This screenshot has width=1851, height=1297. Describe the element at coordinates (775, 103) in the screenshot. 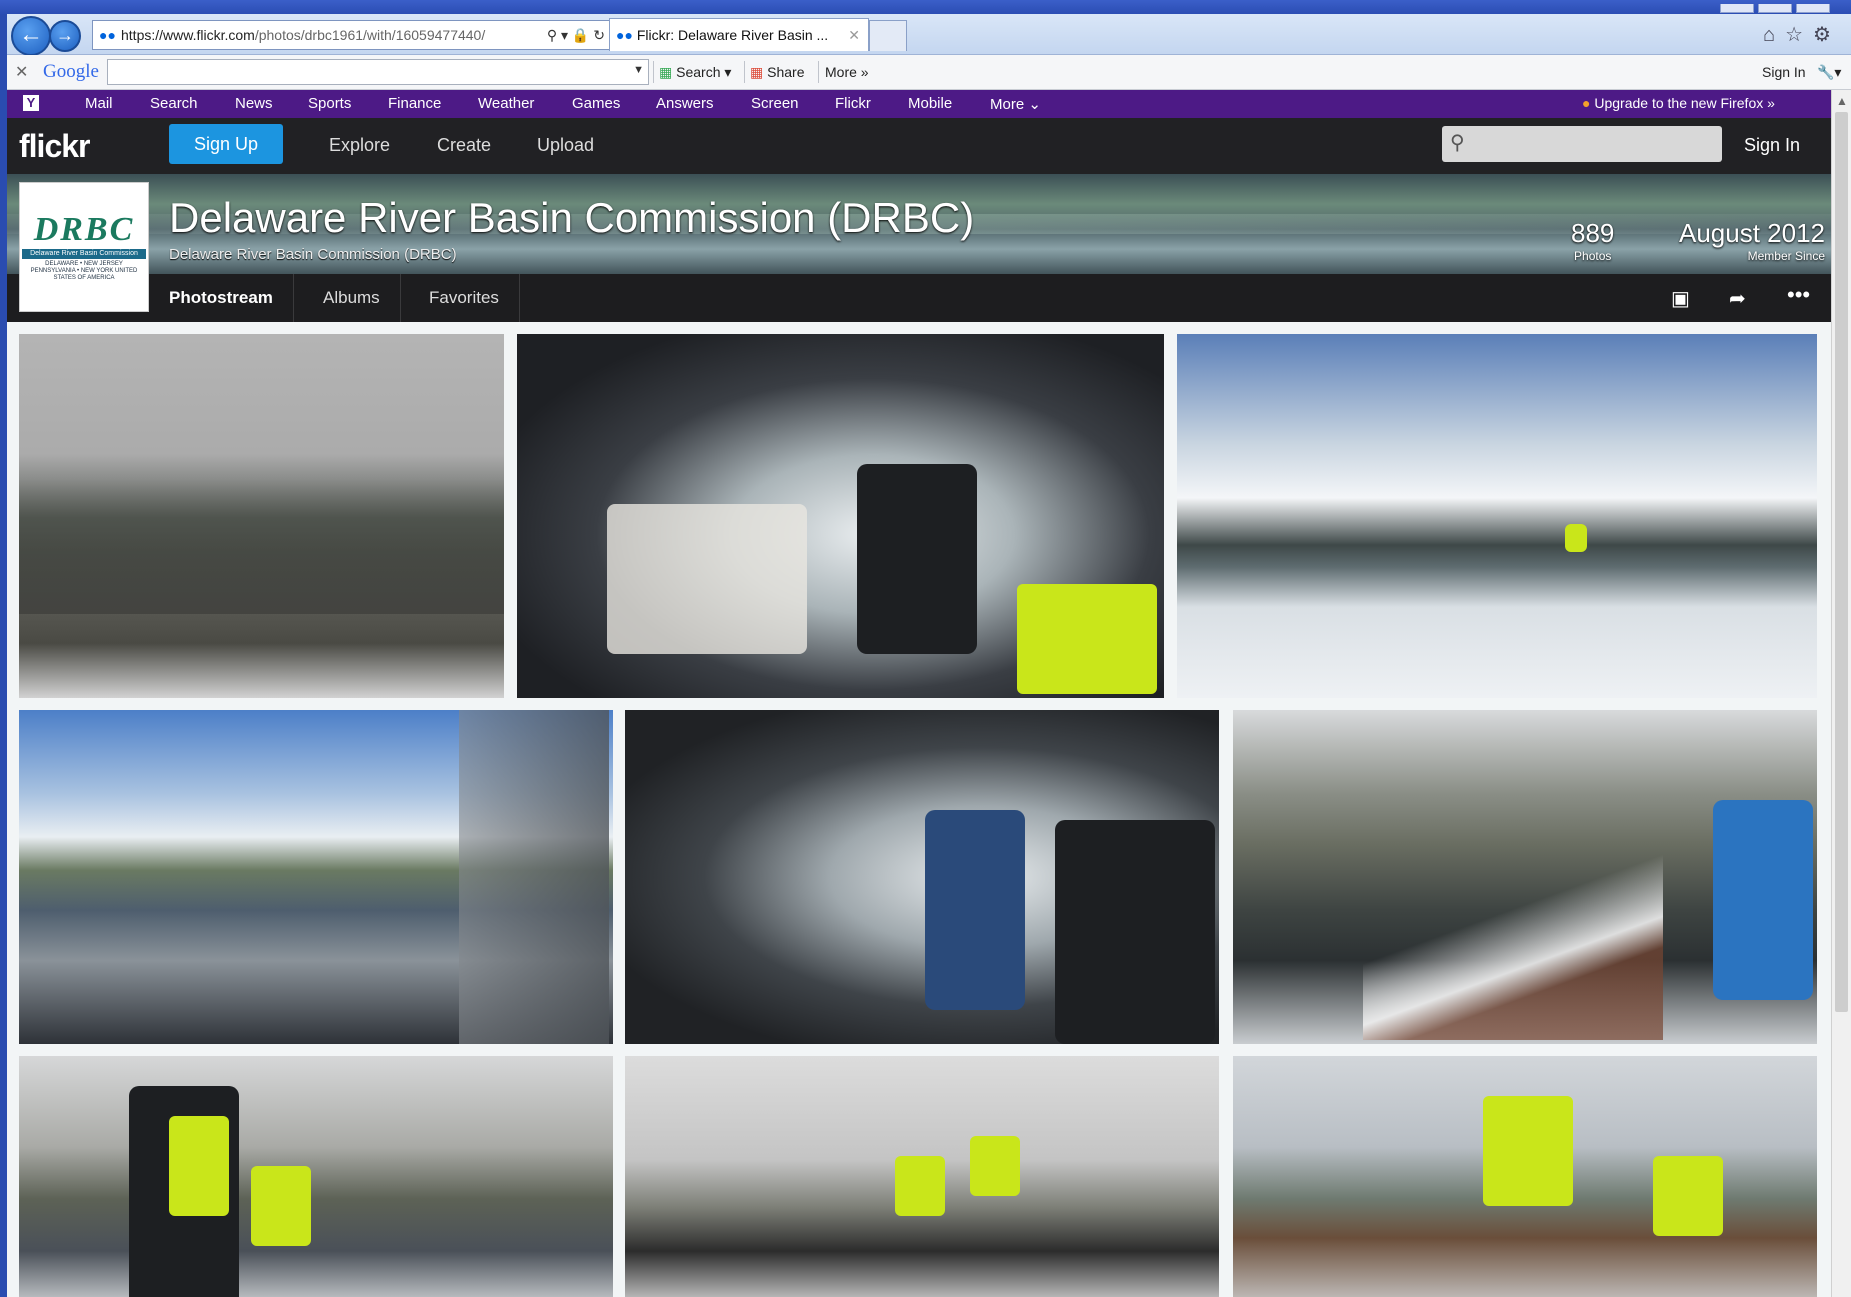

I see `yahoo-link-screen: Screen` at that location.